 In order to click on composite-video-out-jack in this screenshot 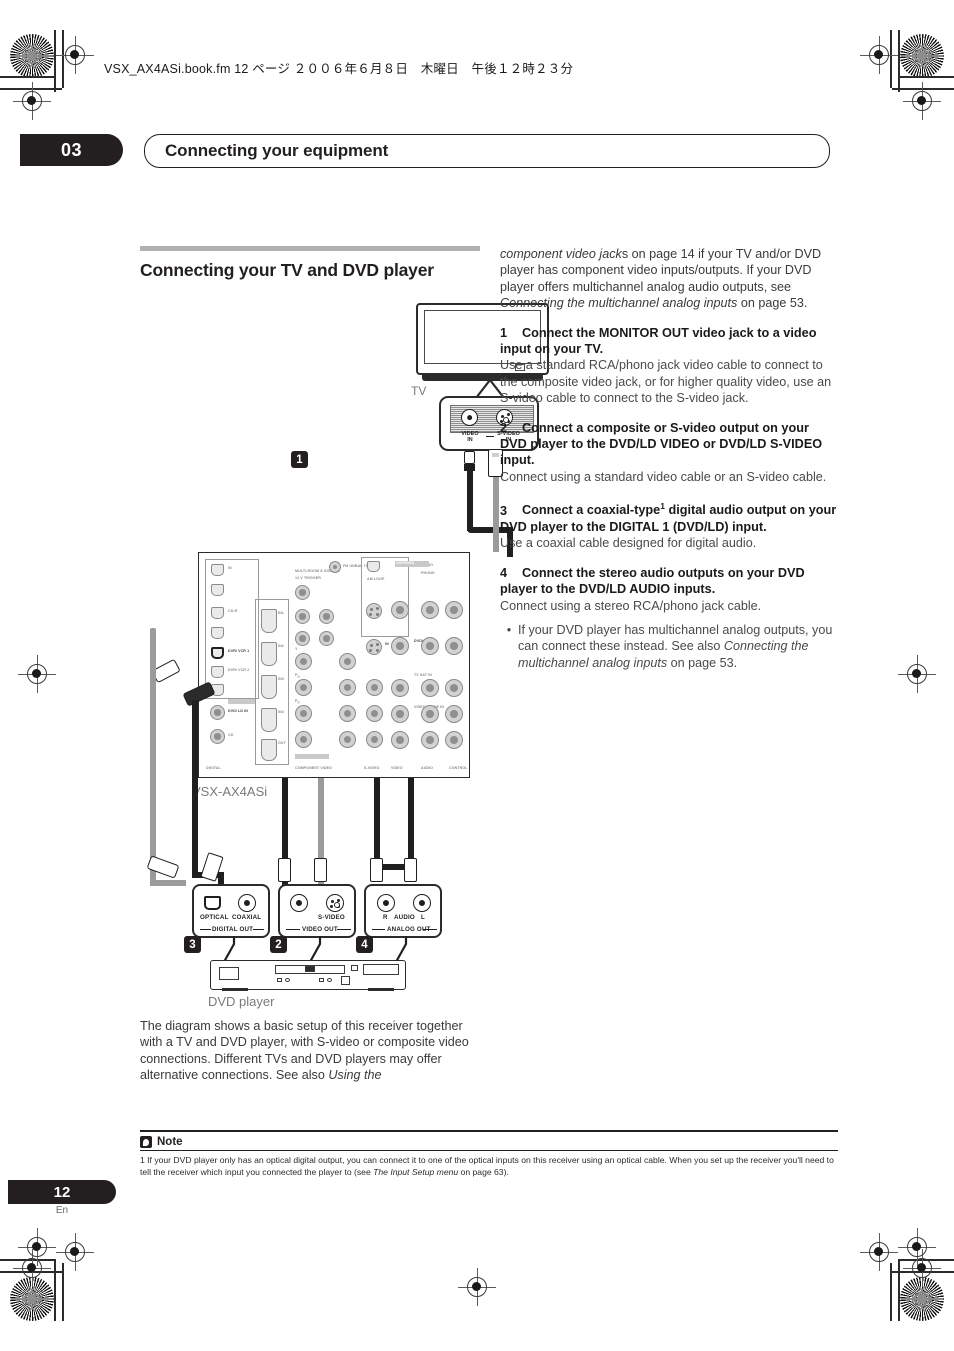, I will do `click(299, 903)`.